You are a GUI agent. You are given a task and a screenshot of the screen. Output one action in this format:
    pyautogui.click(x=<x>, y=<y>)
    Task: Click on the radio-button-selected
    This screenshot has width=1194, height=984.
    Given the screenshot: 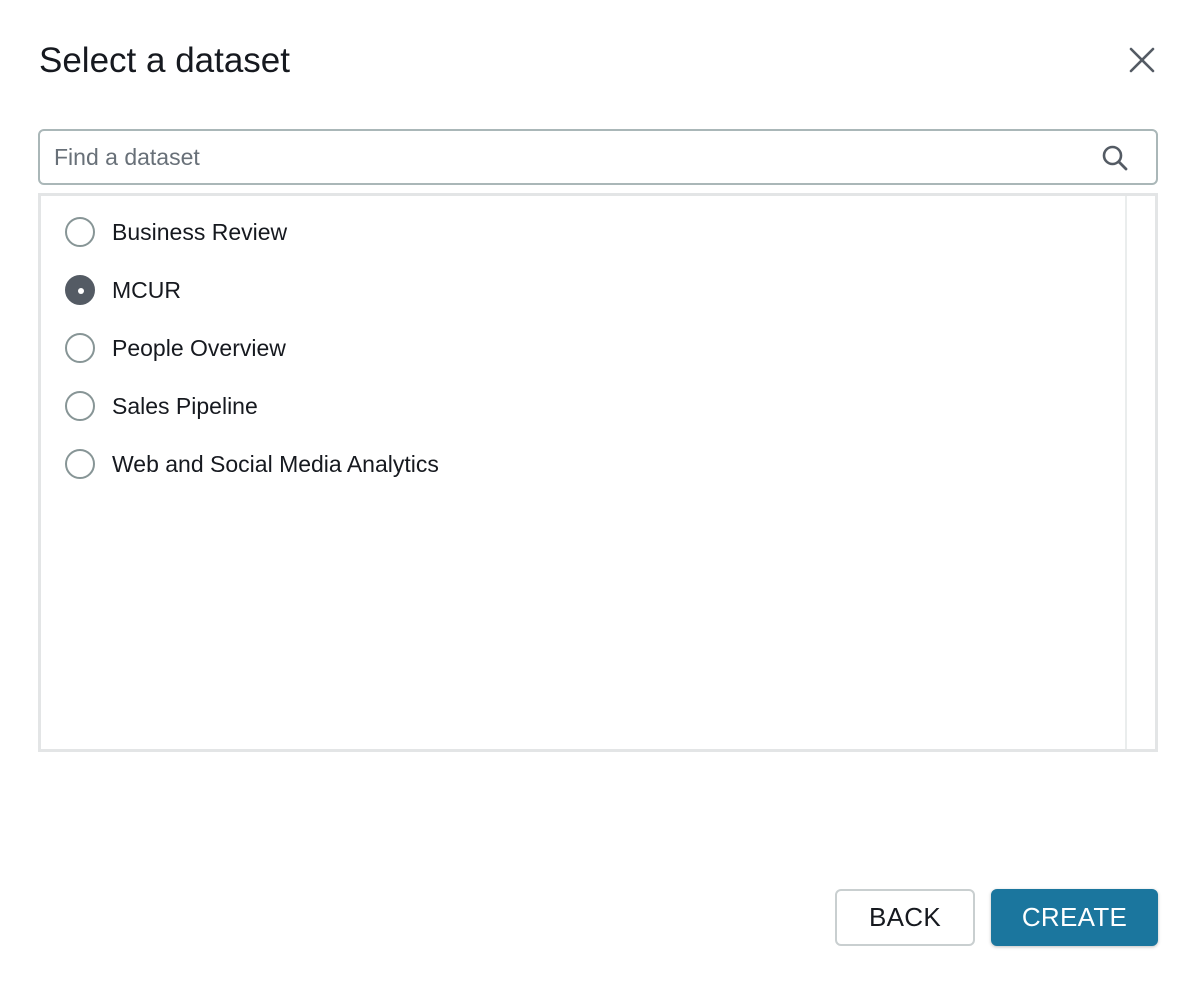 What is the action you would take?
    pyautogui.click(x=80, y=290)
    